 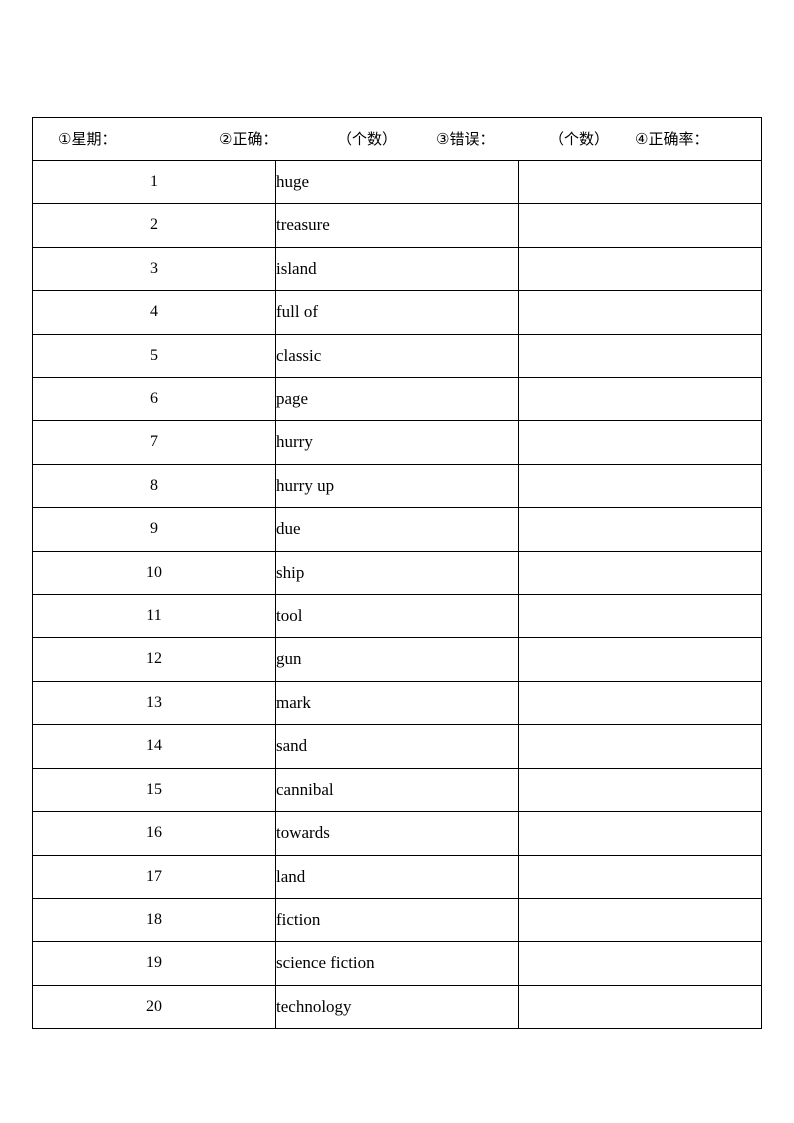 I want to click on vocabulary-word-cell: hurry up, so click(x=397, y=486).